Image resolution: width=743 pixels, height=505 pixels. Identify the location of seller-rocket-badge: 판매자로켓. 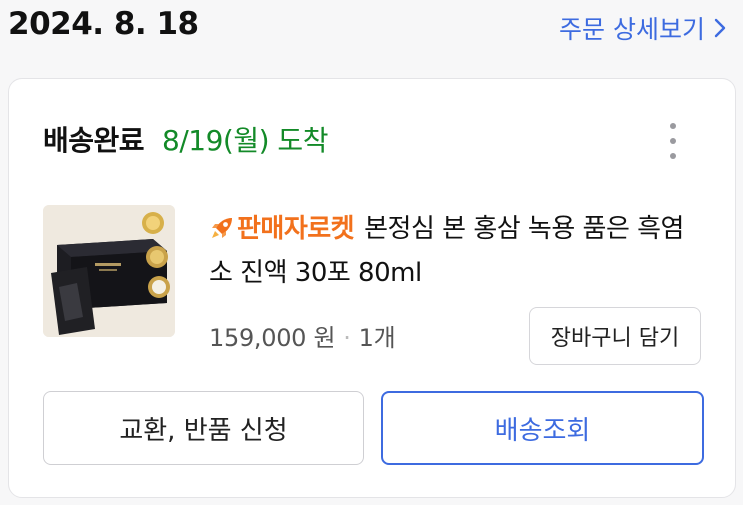
(282, 229).